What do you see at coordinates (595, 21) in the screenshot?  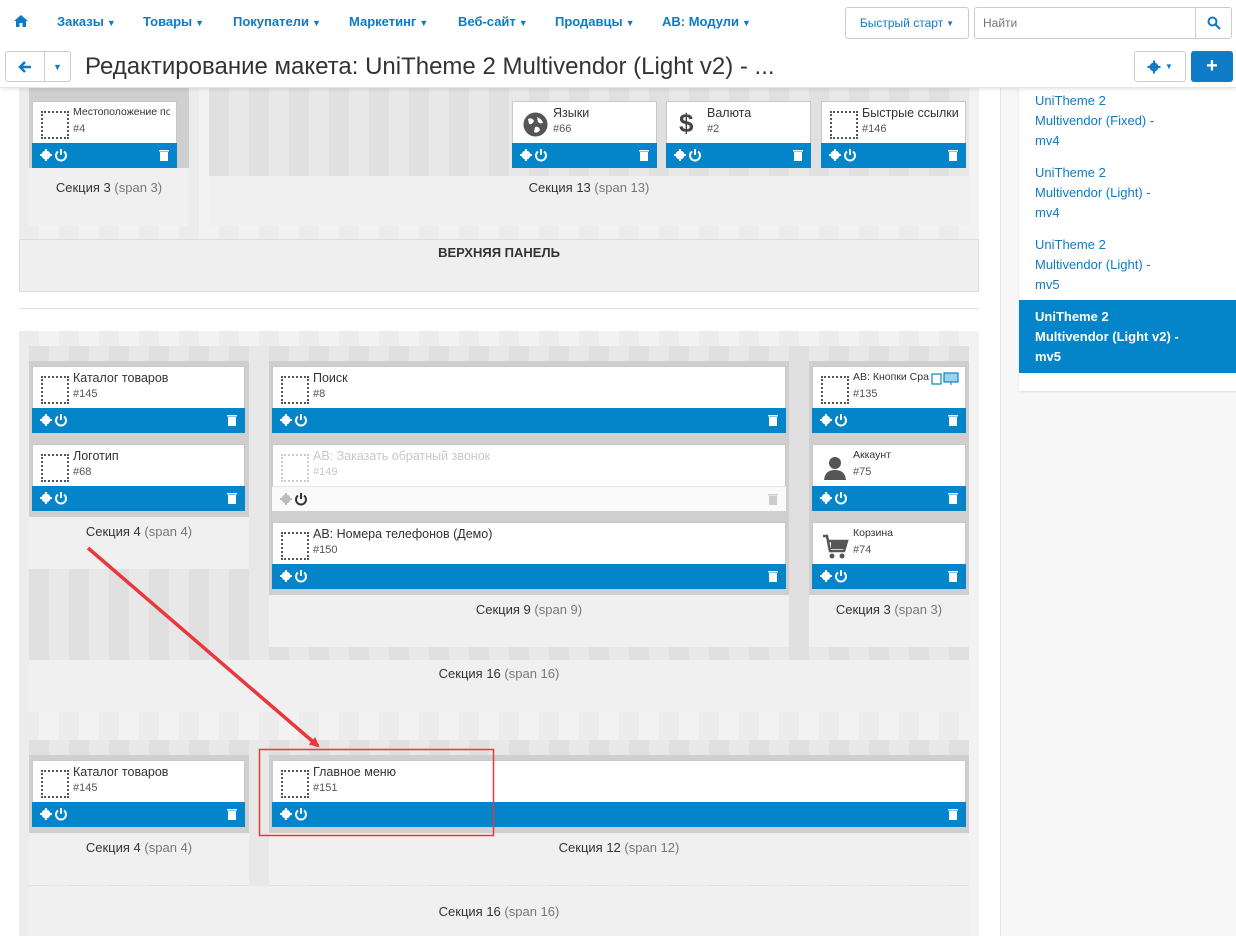 I see `nav-vendors: Продавцы ▼` at bounding box center [595, 21].